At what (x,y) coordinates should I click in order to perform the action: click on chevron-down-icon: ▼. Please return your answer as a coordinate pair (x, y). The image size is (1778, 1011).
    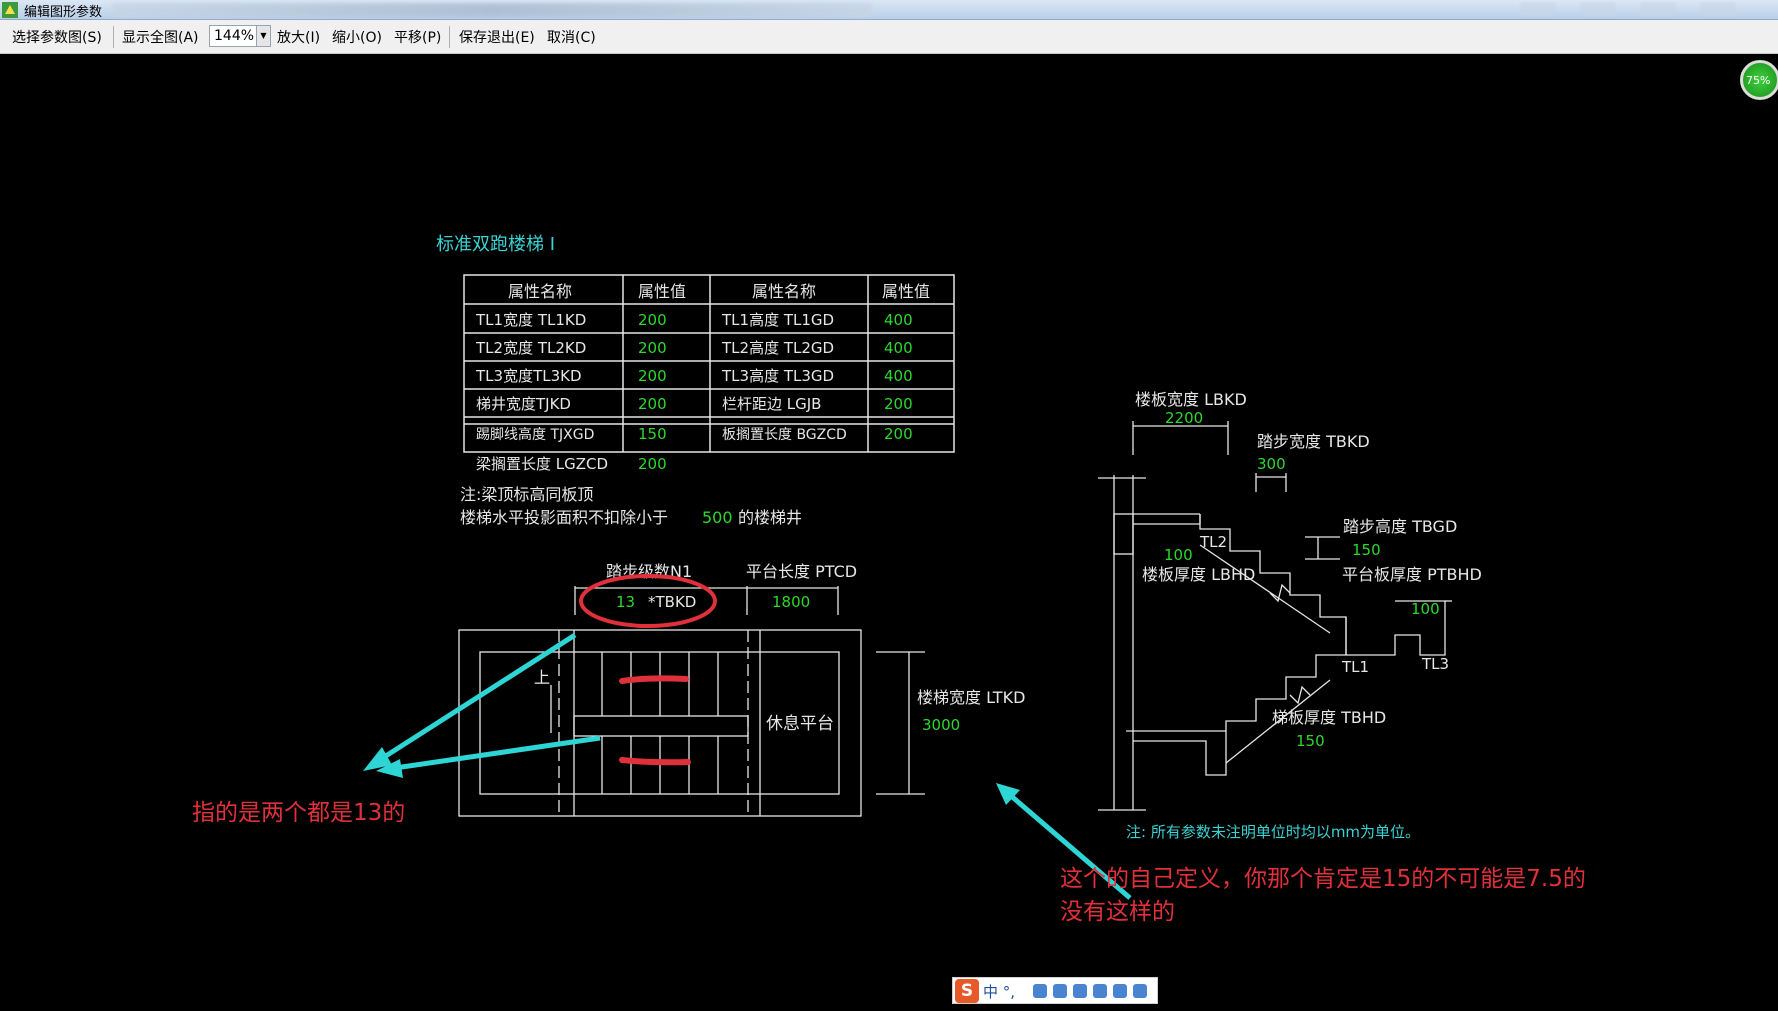
    Looking at the image, I should click on (263, 36).